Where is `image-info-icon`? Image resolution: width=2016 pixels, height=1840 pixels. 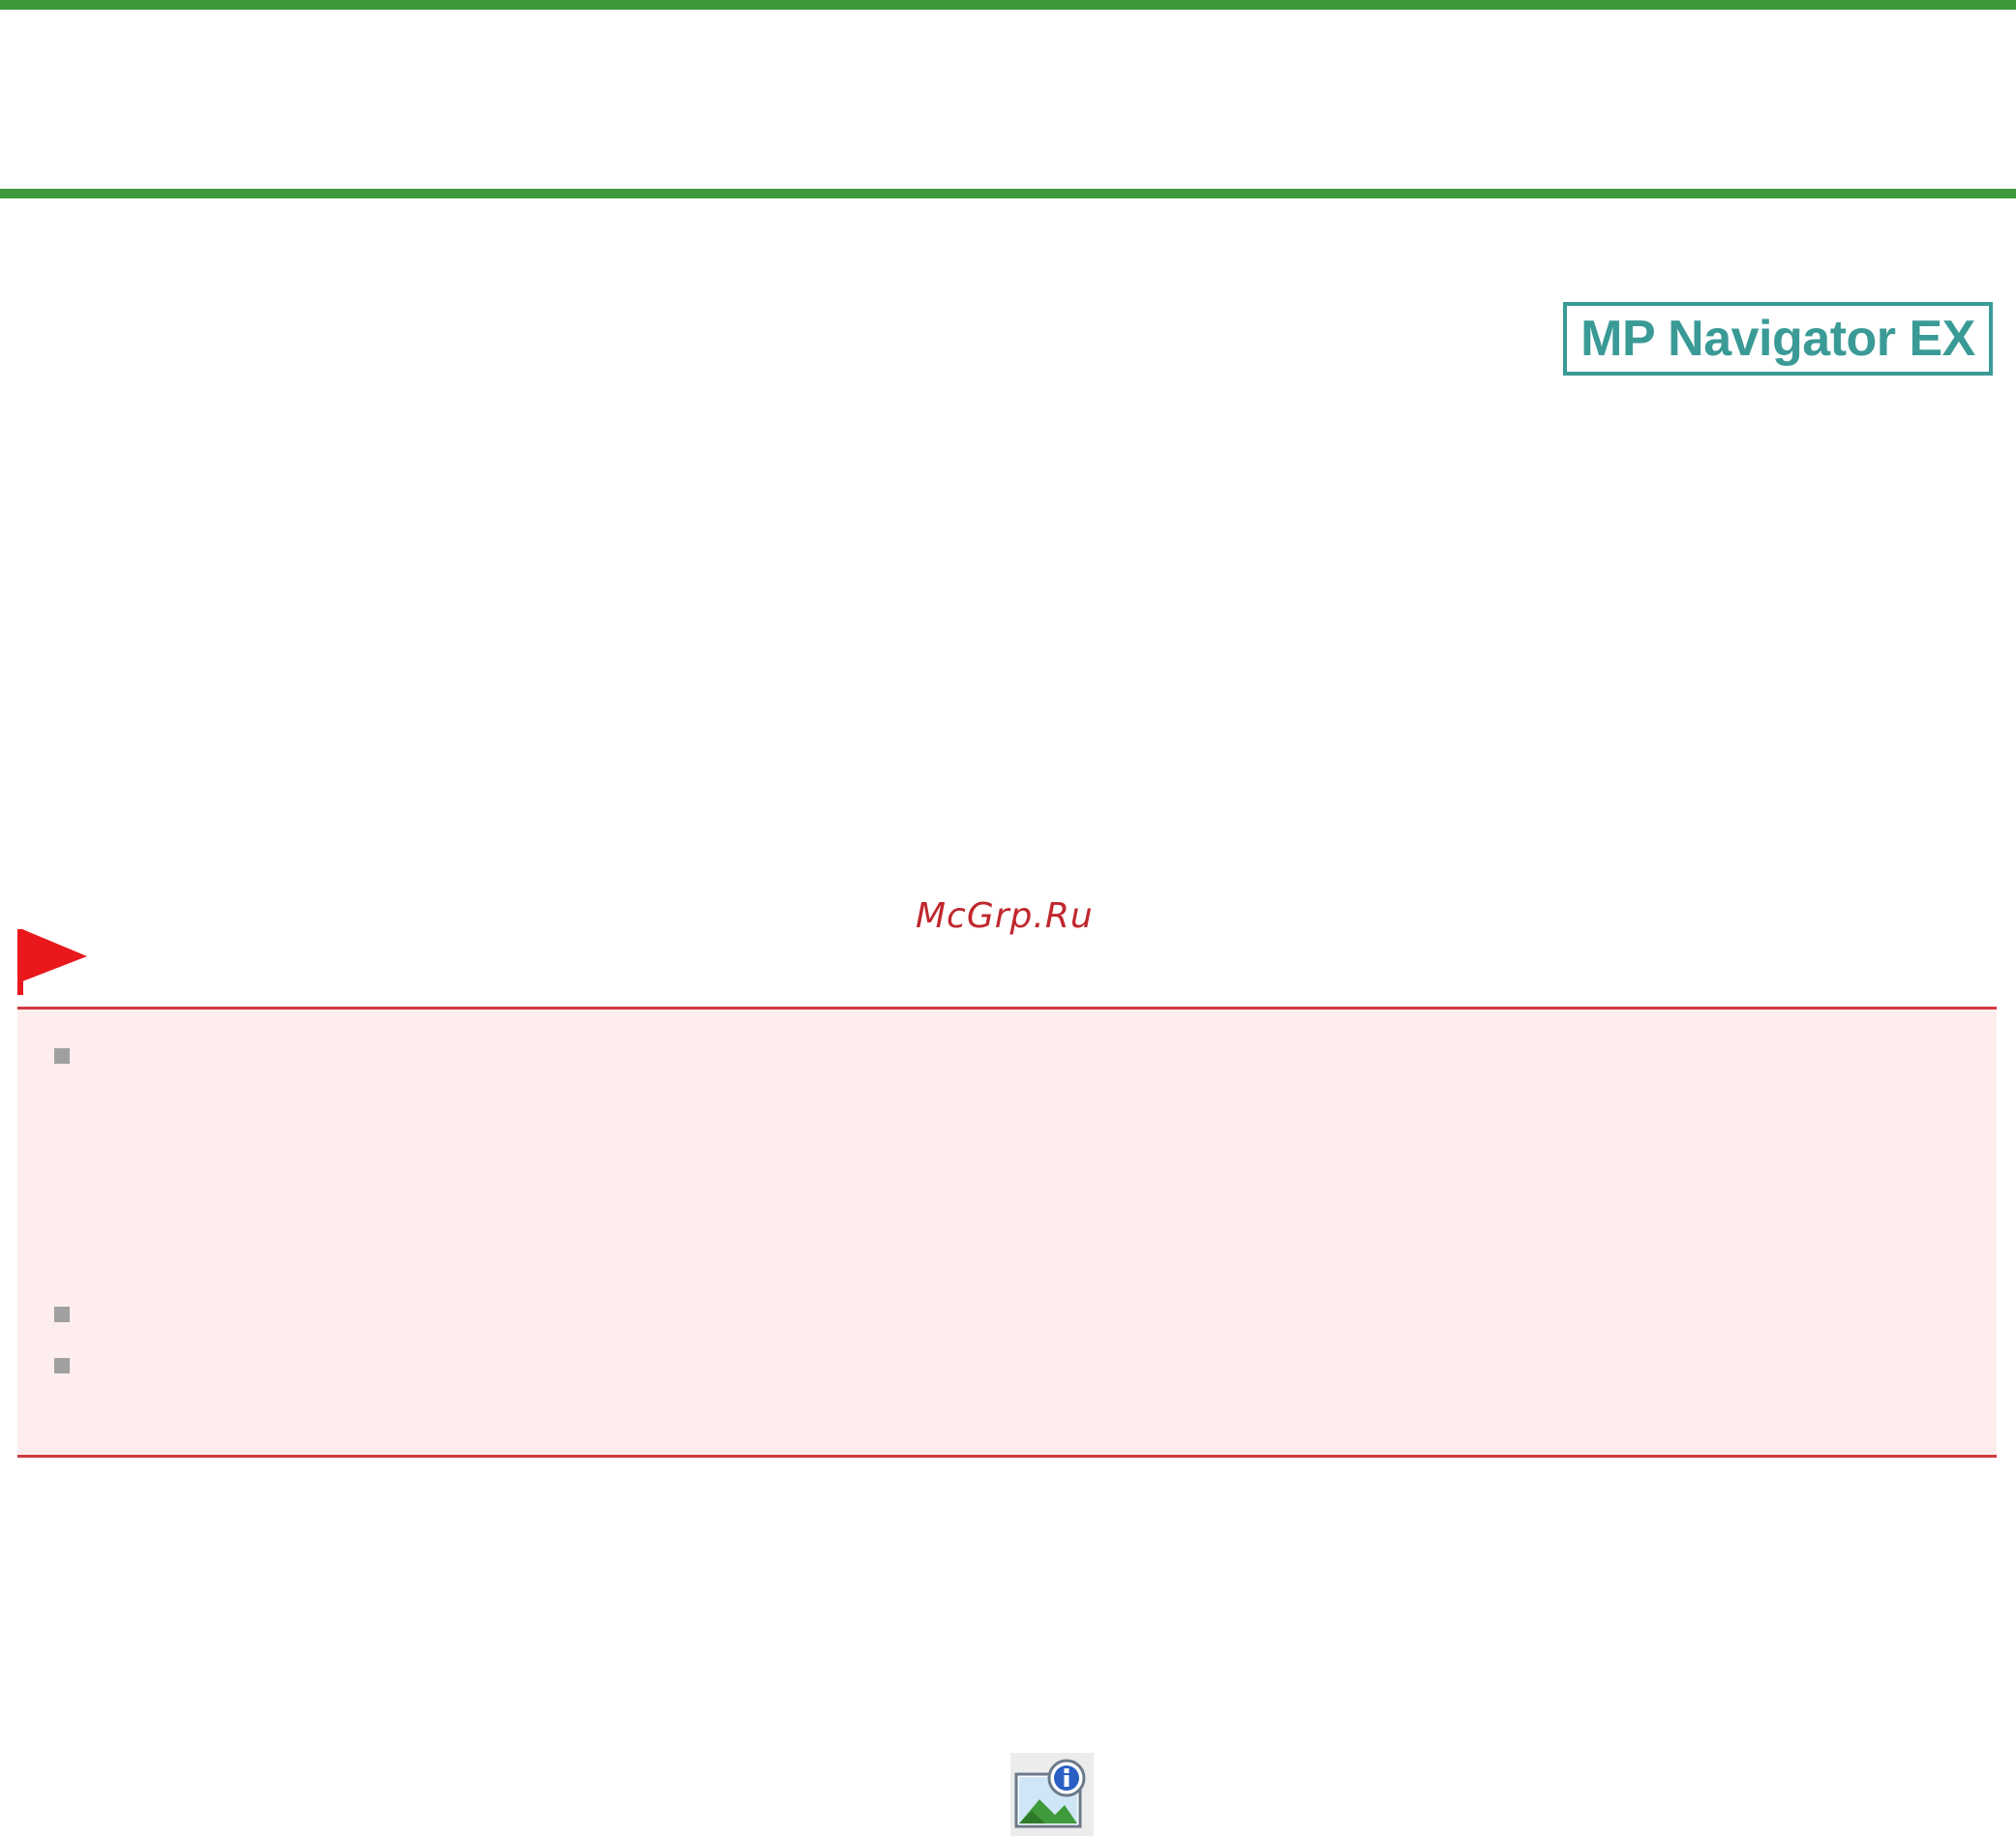
image-info-icon is located at coordinates (1052, 1794).